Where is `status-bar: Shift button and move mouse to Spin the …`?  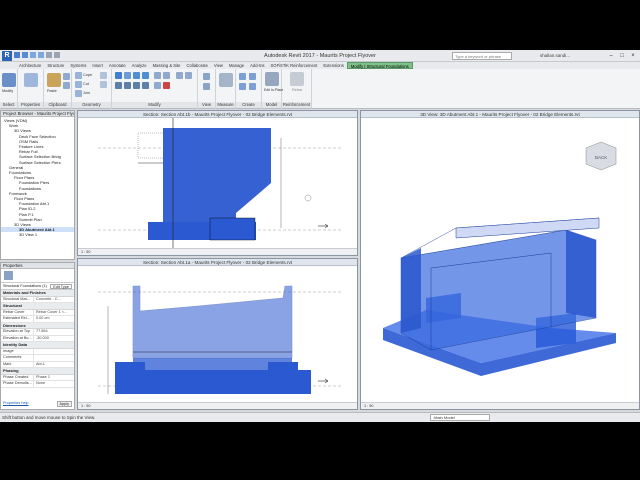 status-bar: Shift button and move mouse to Spin the … is located at coordinates (320, 417).